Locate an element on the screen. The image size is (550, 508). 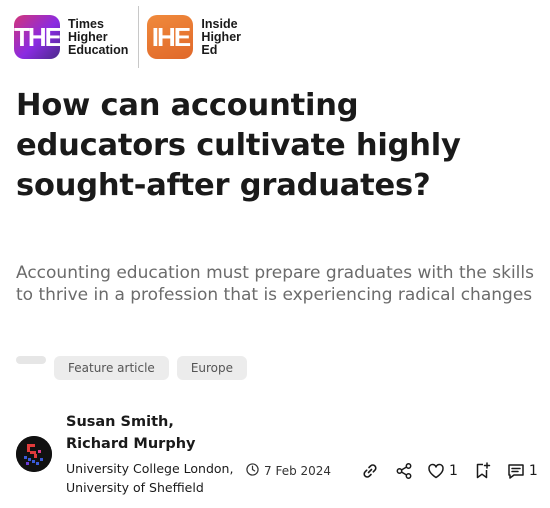
tag-europe: Europe is located at coordinates (212, 368).